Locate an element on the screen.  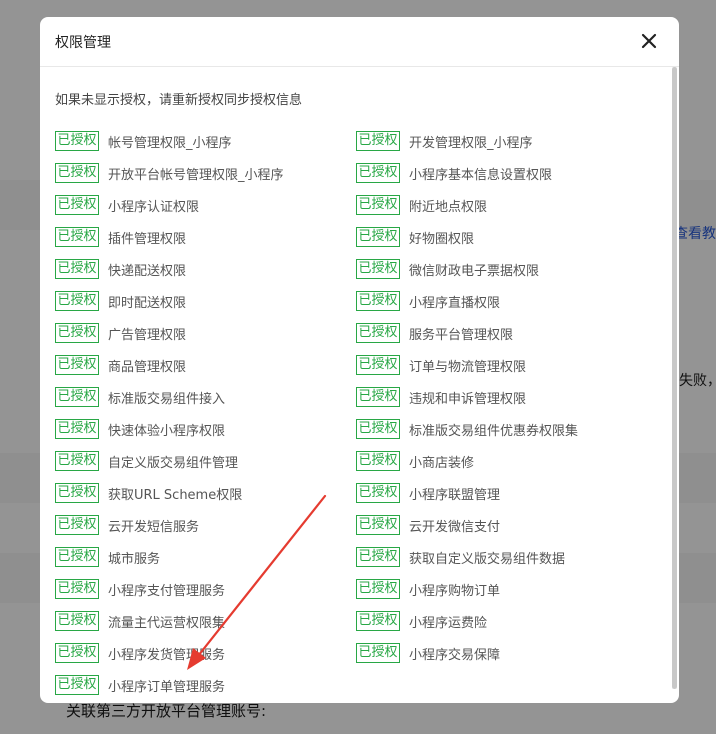
permission-name: 开放平台帐号管理权限_小程序 is located at coordinates (196, 175).